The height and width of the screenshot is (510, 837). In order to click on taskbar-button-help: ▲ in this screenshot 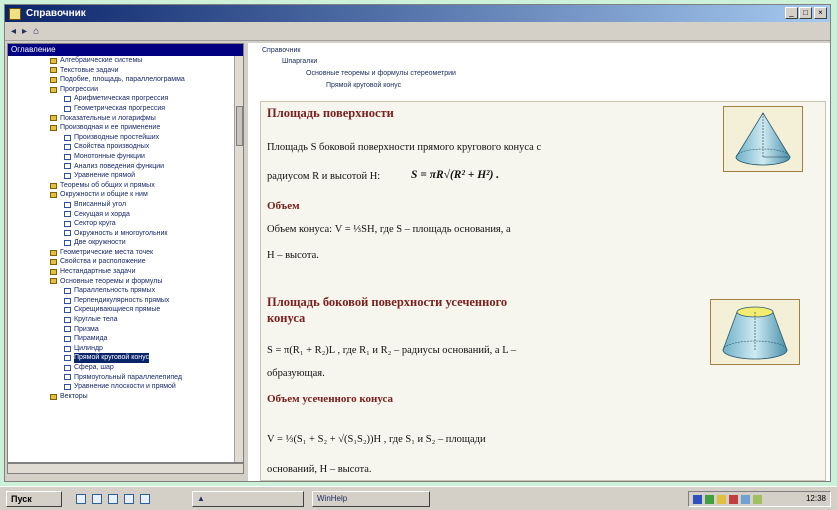, I will do `click(248, 499)`.